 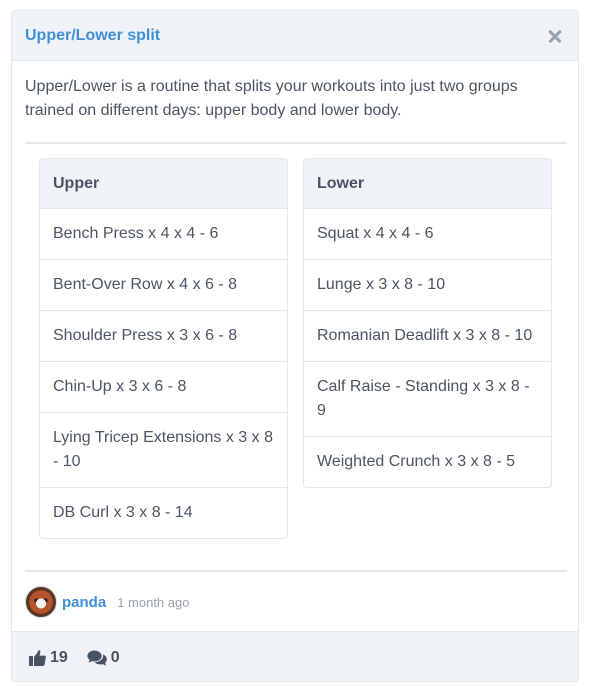 What do you see at coordinates (115, 657) in the screenshot?
I see `comment-count: 0` at bounding box center [115, 657].